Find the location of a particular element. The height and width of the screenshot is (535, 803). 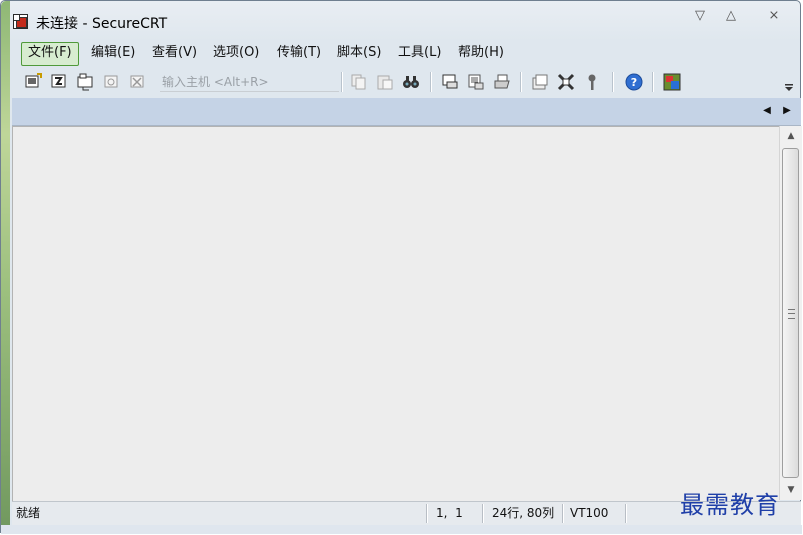

keymap-icon is located at coordinates (592, 82).